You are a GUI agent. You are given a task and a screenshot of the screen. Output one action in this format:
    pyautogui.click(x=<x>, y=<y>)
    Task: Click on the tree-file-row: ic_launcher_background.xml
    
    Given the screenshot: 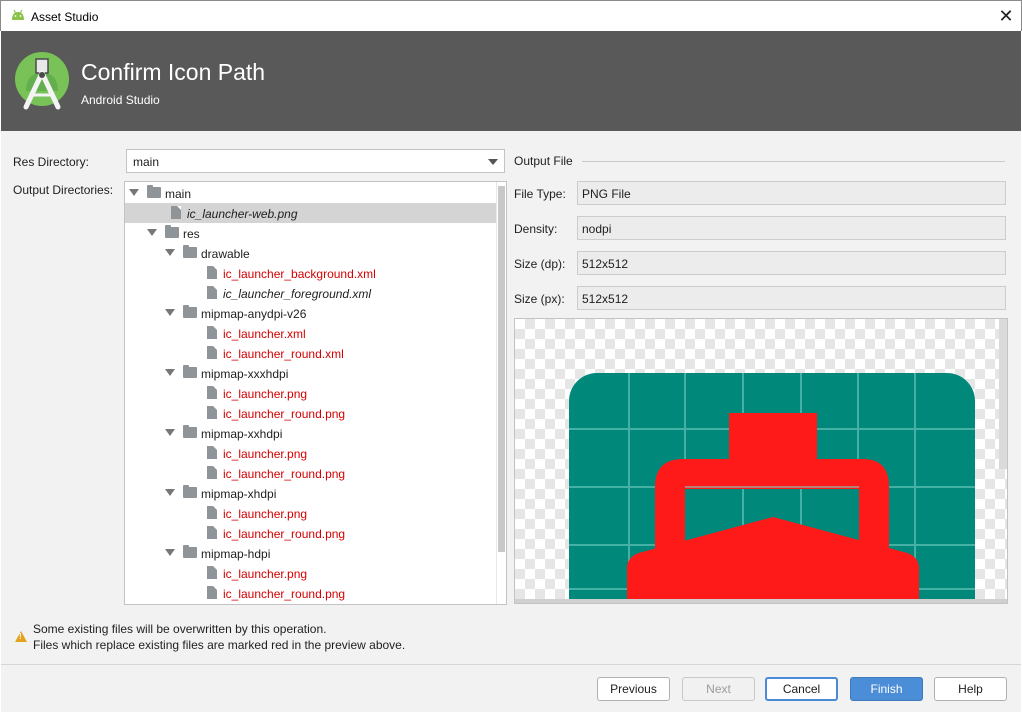 What is the action you would take?
    pyautogui.click(x=310, y=273)
    